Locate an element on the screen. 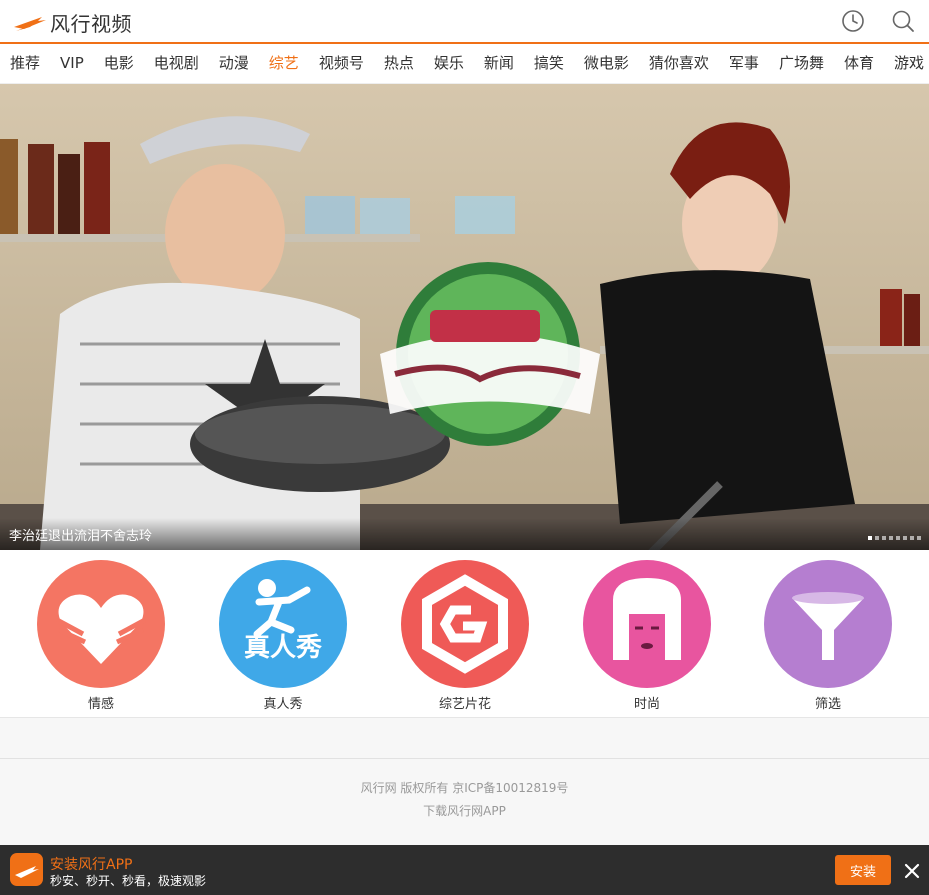 Image resolution: width=929 pixels, height=895 pixels. funnel-icon is located at coordinates (828, 624).